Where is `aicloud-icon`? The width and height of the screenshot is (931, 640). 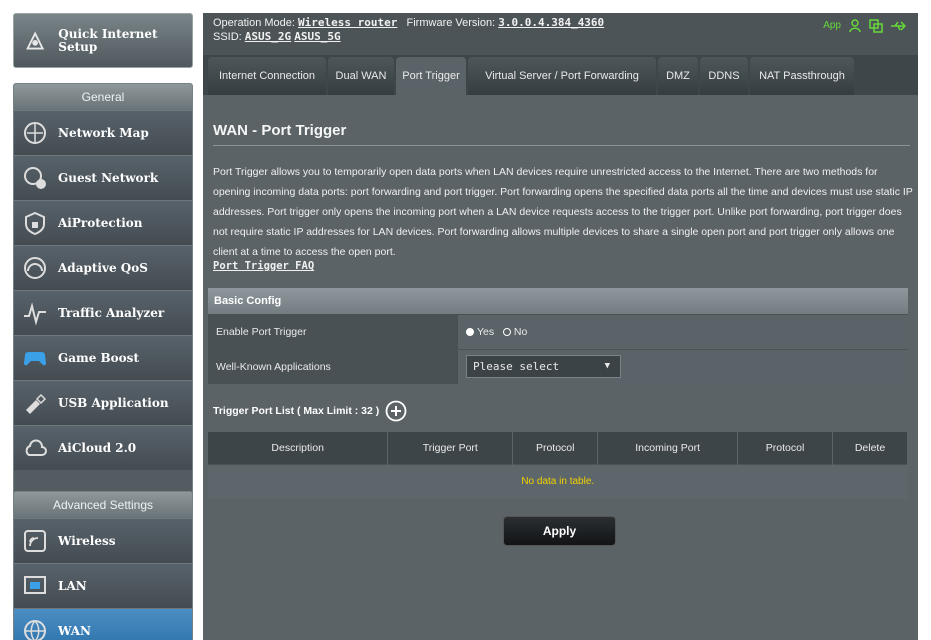 aicloud-icon is located at coordinates (36, 447).